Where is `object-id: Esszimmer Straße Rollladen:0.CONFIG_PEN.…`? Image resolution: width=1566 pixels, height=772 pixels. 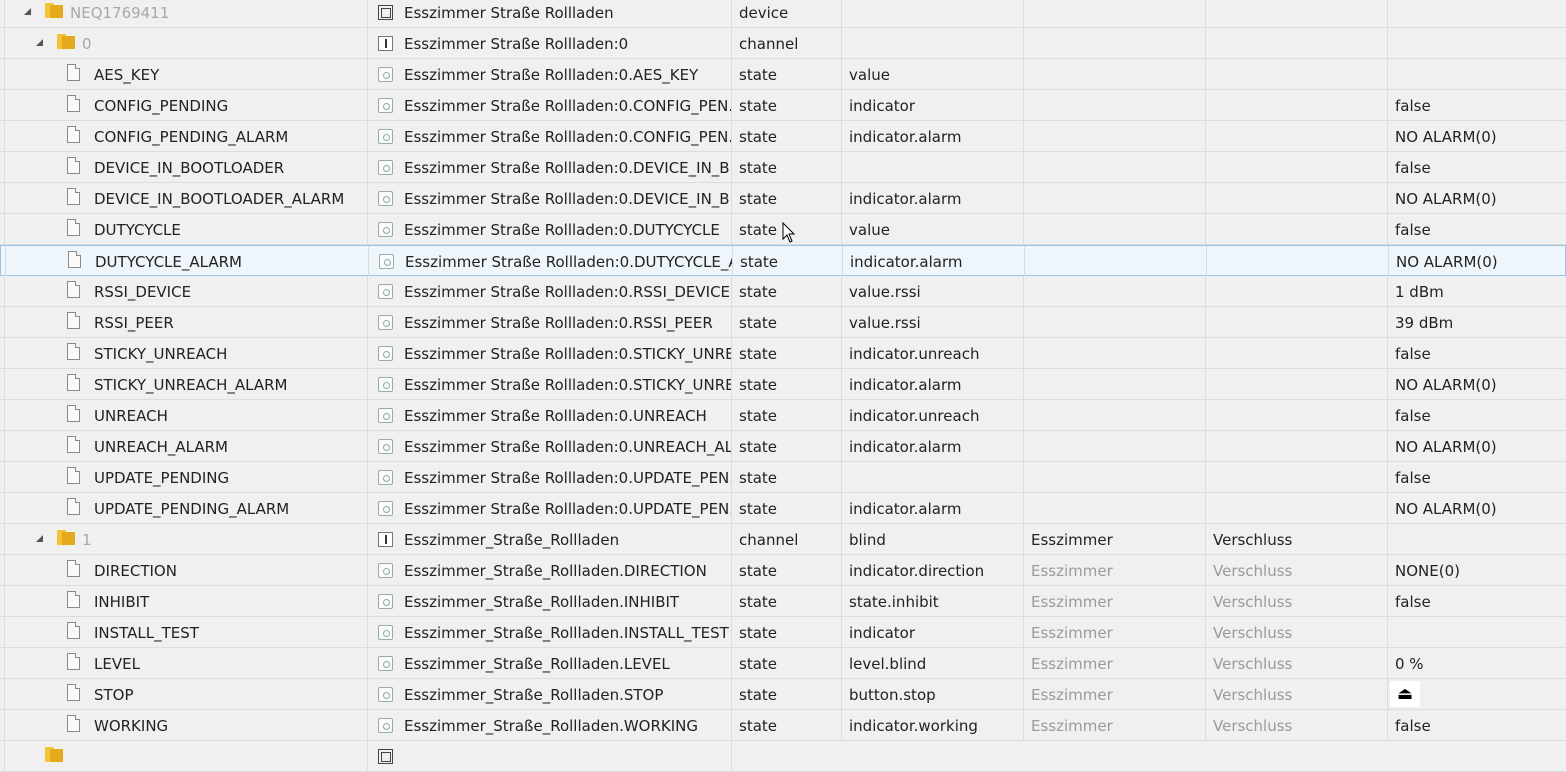 object-id: Esszimmer Straße Rollladen:0.CONFIG_PEN.… is located at coordinates (568, 137).